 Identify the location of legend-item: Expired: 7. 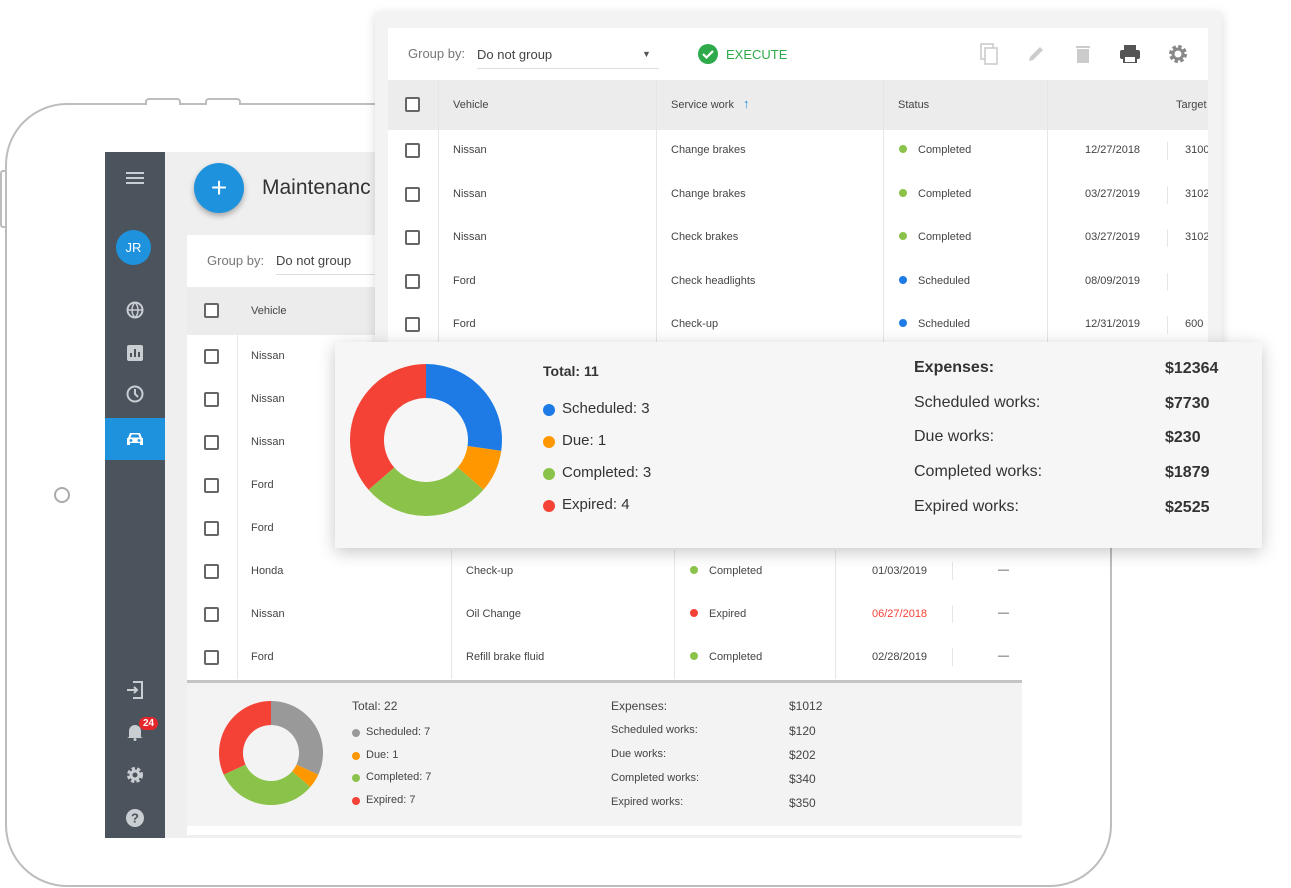
(391, 799).